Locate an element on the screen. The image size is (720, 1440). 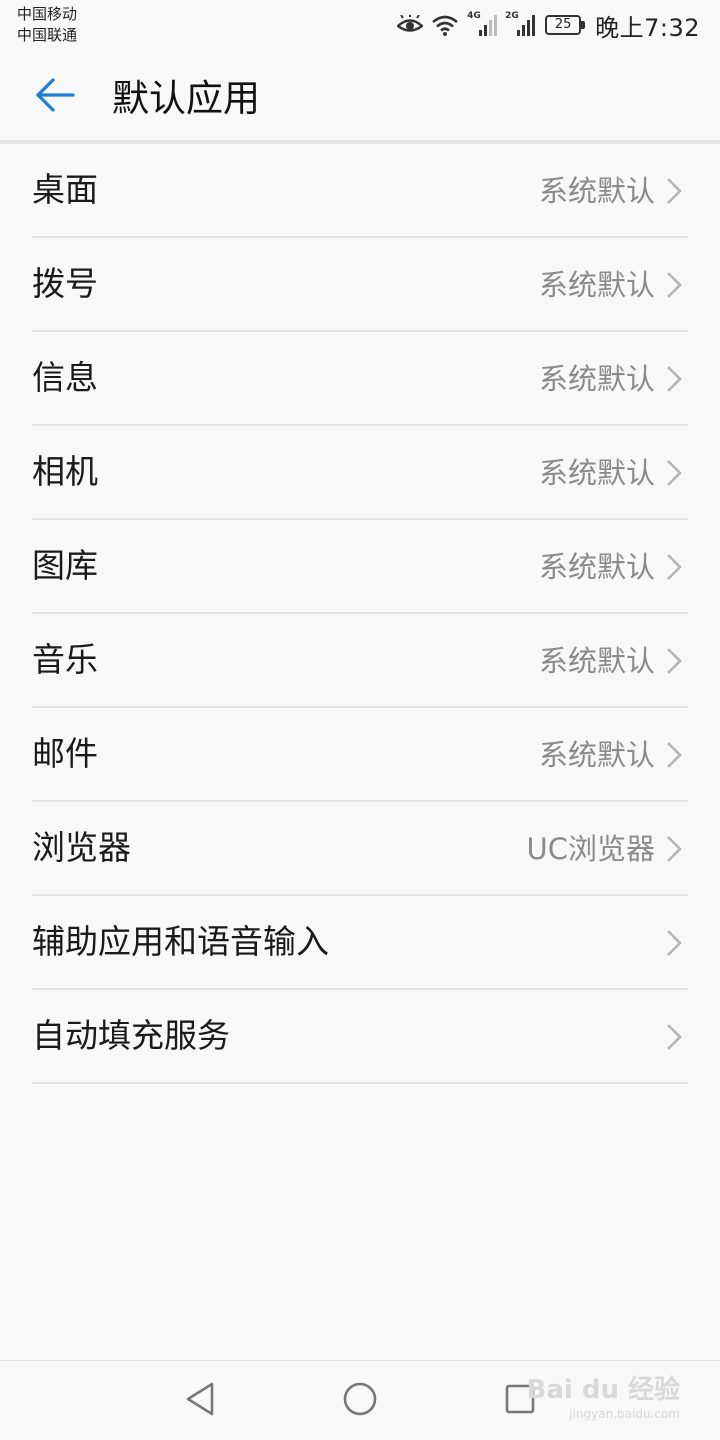
item-label: 相机 is located at coordinates (65, 471).